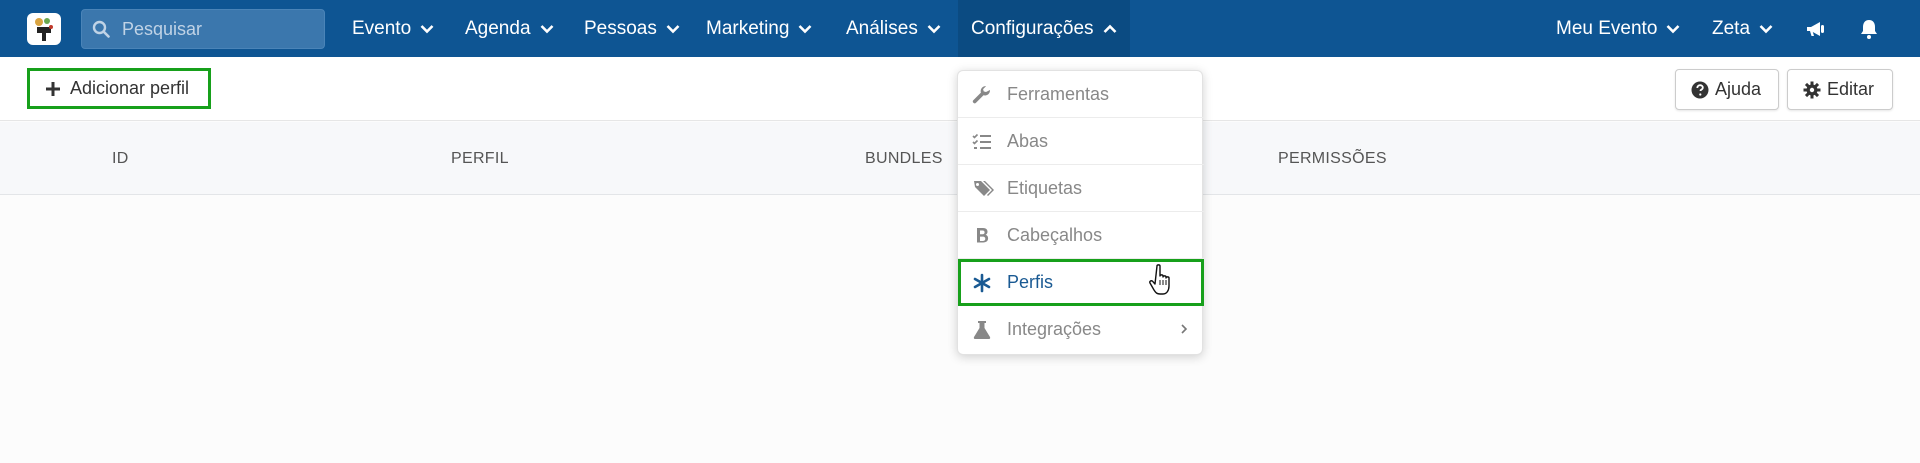 This screenshot has height=463, width=1920. What do you see at coordinates (1030, 282) in the screenshot?
I see `menu-item-label: Perfis` at bounding box center [1030, 282].